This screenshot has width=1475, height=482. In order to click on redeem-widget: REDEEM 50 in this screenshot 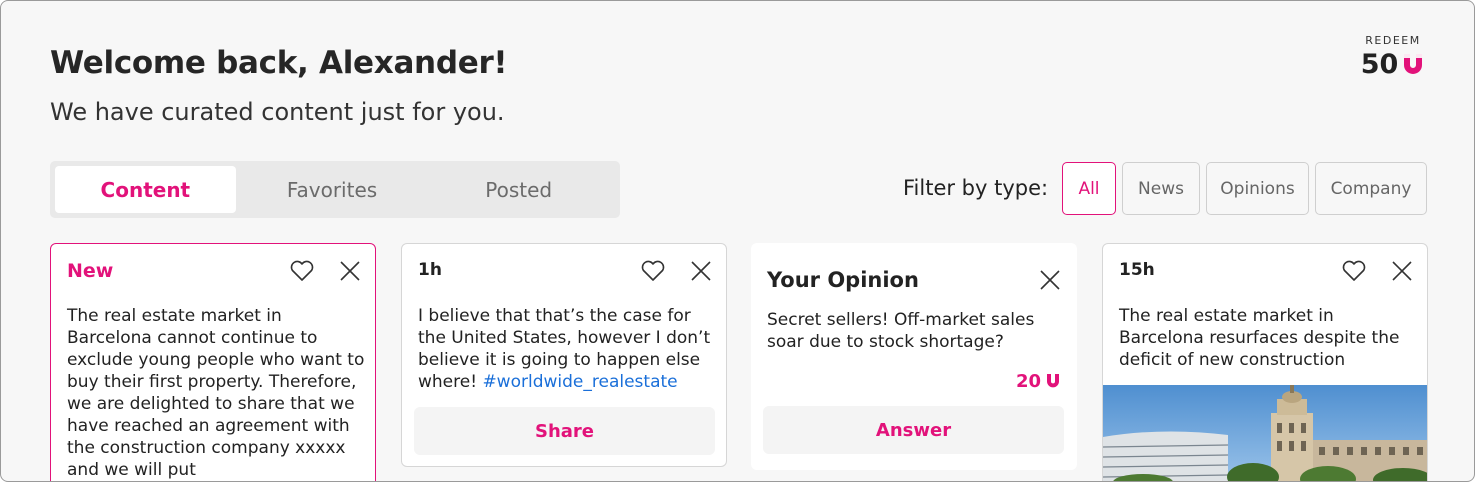, I will do `click(1393, 57)`.